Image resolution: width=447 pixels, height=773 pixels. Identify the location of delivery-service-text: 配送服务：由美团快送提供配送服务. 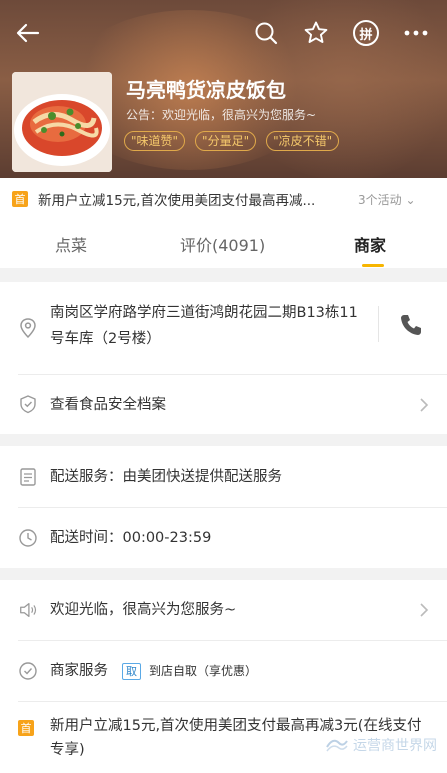
(166, 477).